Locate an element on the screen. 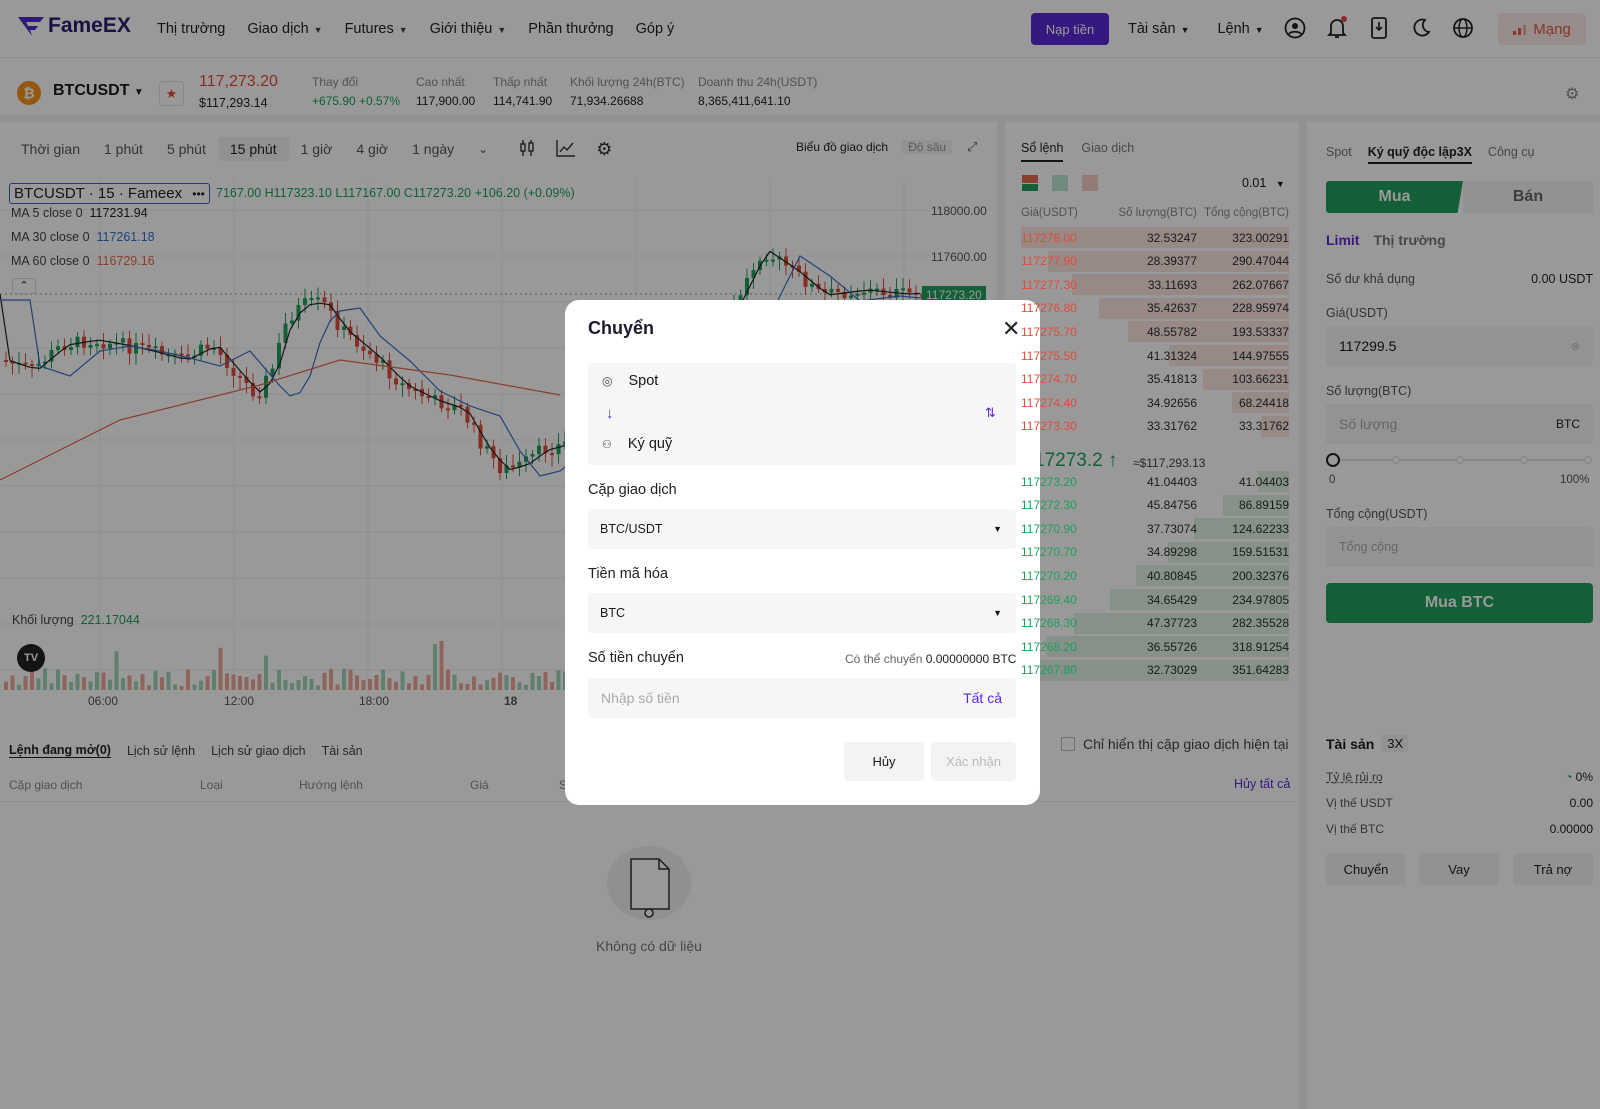  book-qty: 34.89298 is located at coordinates (1171, 552).